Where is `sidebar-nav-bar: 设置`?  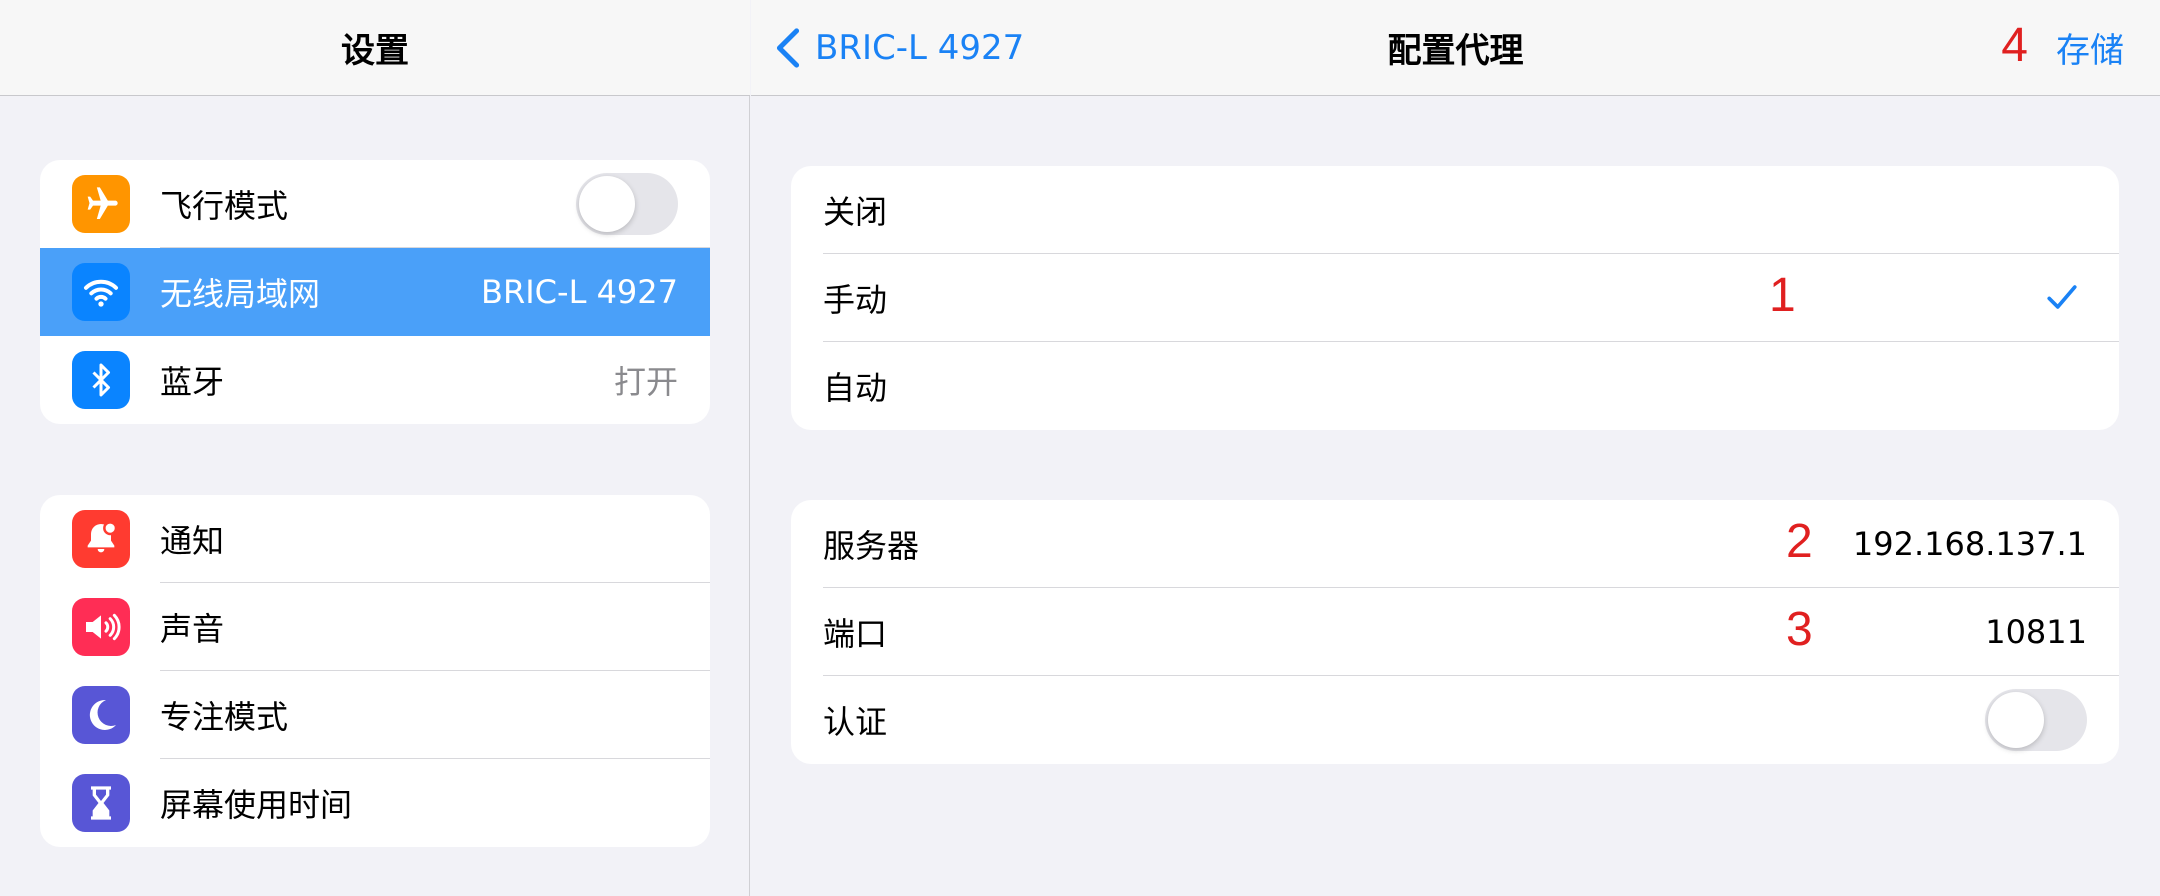 sidebar-nav-bar: 设置 is located at coordinates (375, 48).